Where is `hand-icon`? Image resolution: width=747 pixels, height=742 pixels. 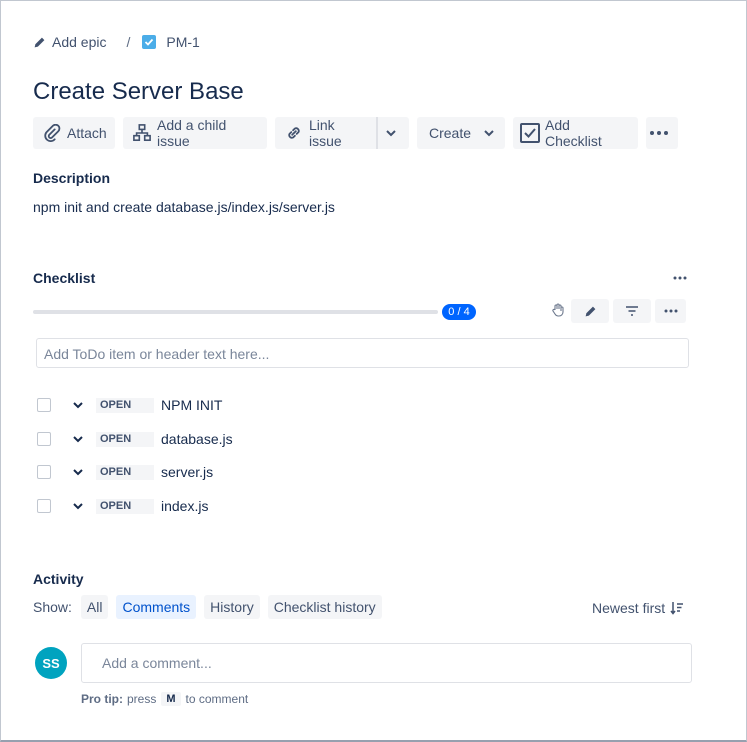
hand-icon is located at coordinates (558, 310).